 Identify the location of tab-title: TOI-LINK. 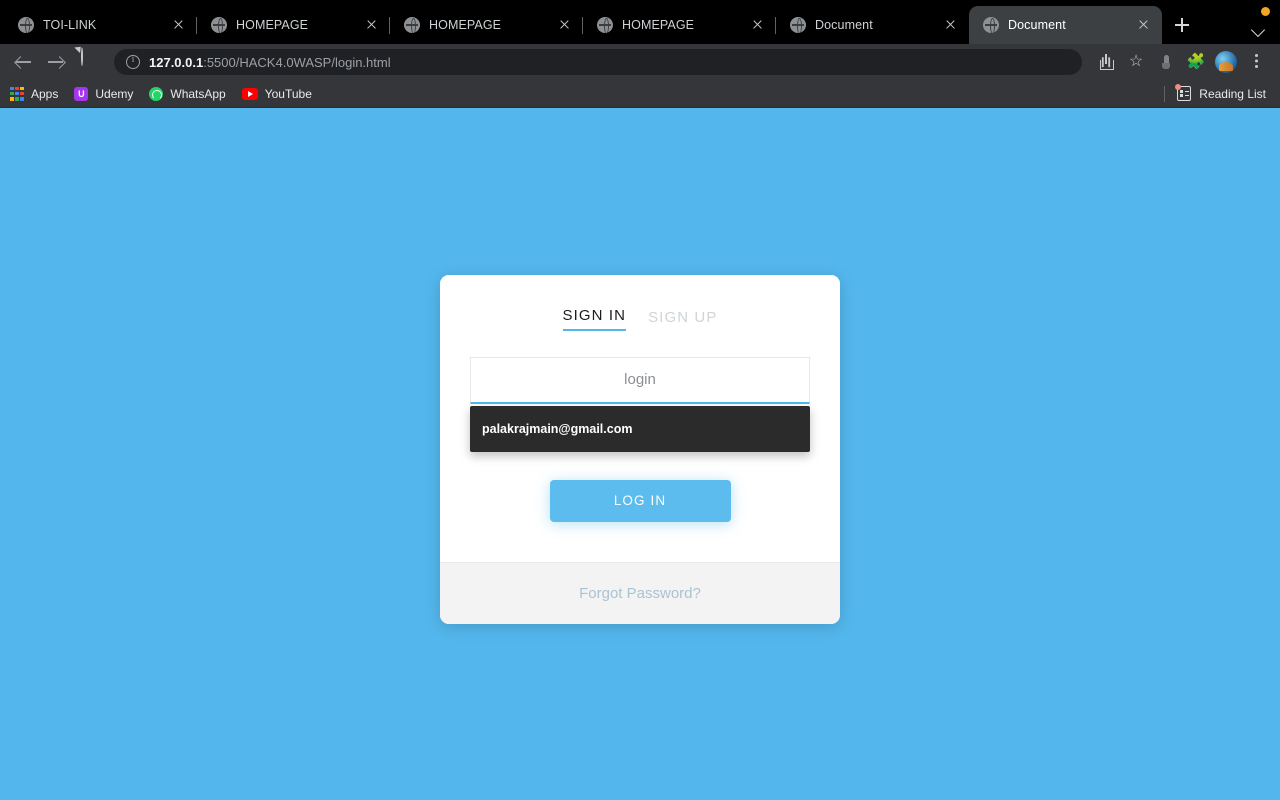
(70, 25).